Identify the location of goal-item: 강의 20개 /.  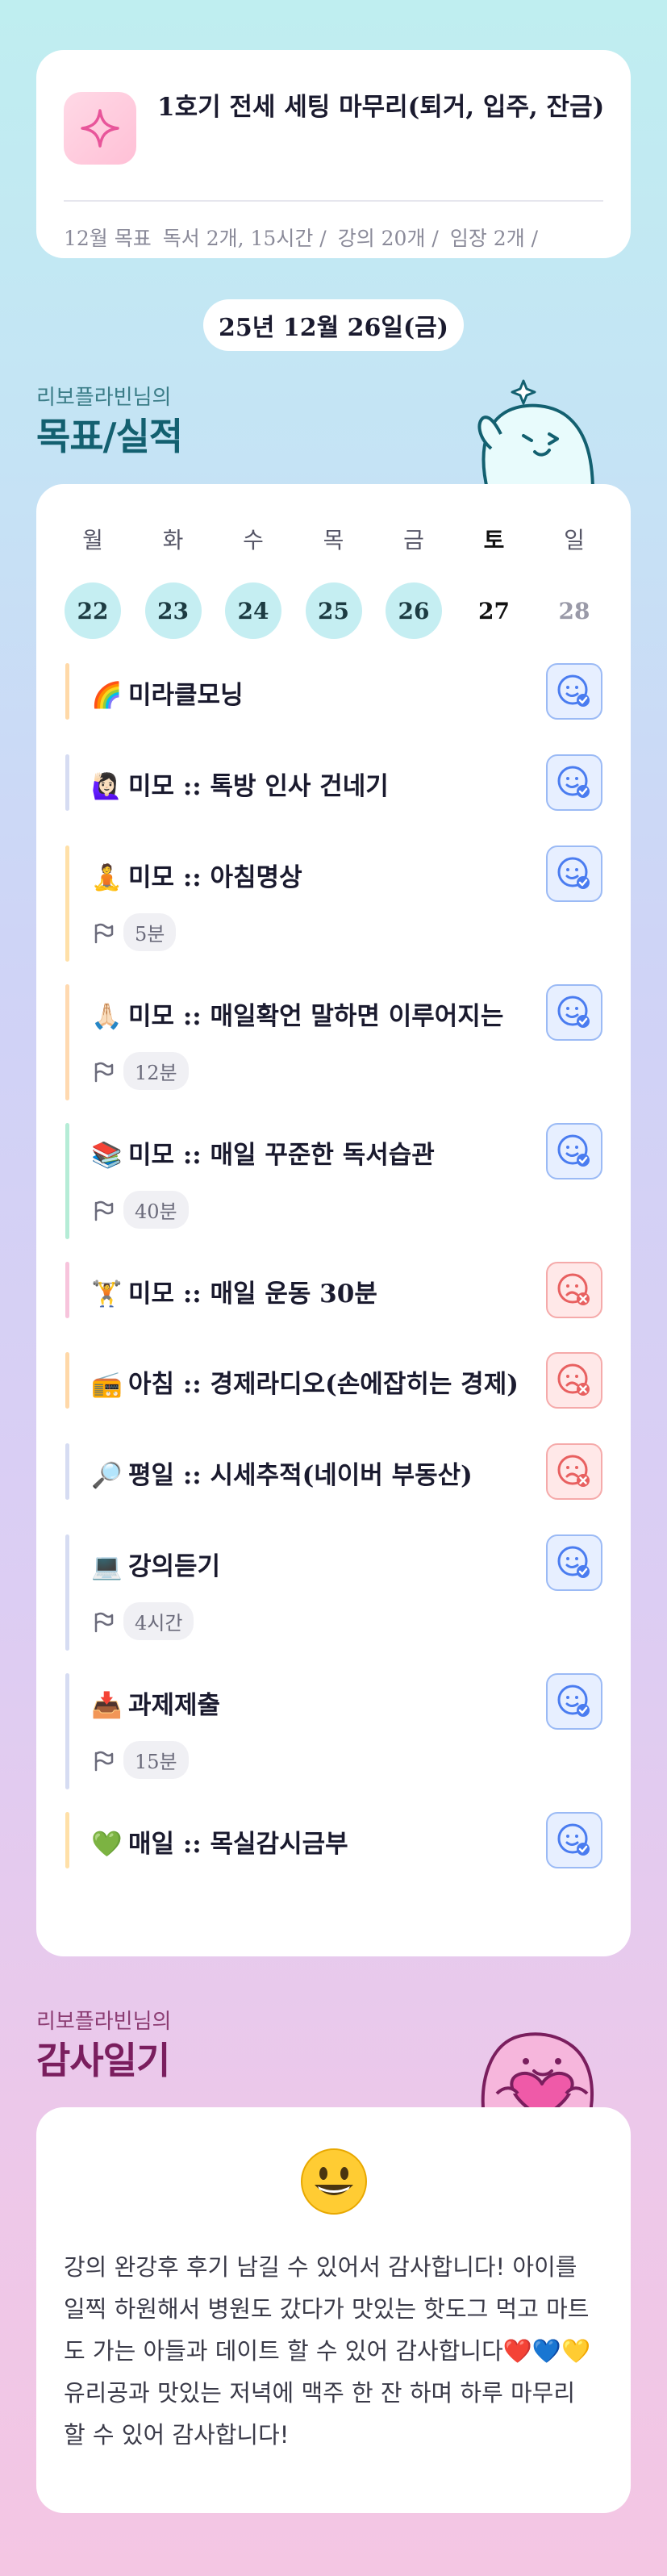
(388, 239).